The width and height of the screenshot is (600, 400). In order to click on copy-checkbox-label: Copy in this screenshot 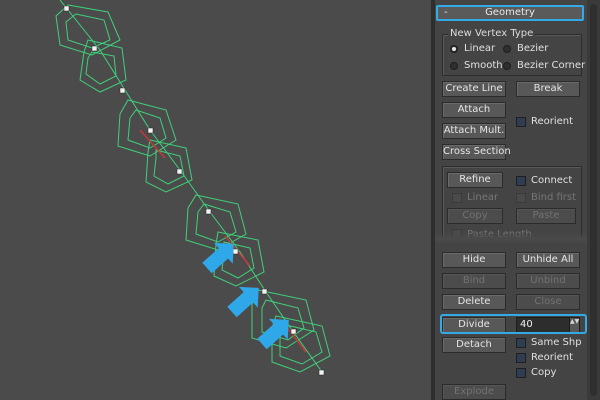, I will do `click(544, 372)`.